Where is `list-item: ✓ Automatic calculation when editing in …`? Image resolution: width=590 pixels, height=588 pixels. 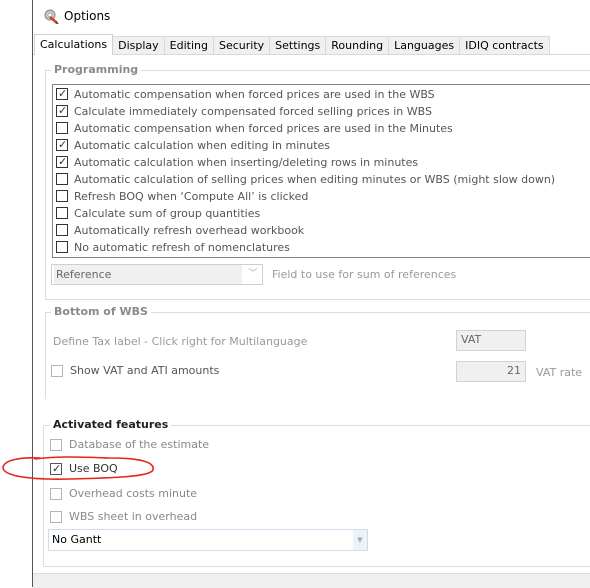 list-item: ✓ Automatic calculation when editing in … is located at coordinates (193, 145).